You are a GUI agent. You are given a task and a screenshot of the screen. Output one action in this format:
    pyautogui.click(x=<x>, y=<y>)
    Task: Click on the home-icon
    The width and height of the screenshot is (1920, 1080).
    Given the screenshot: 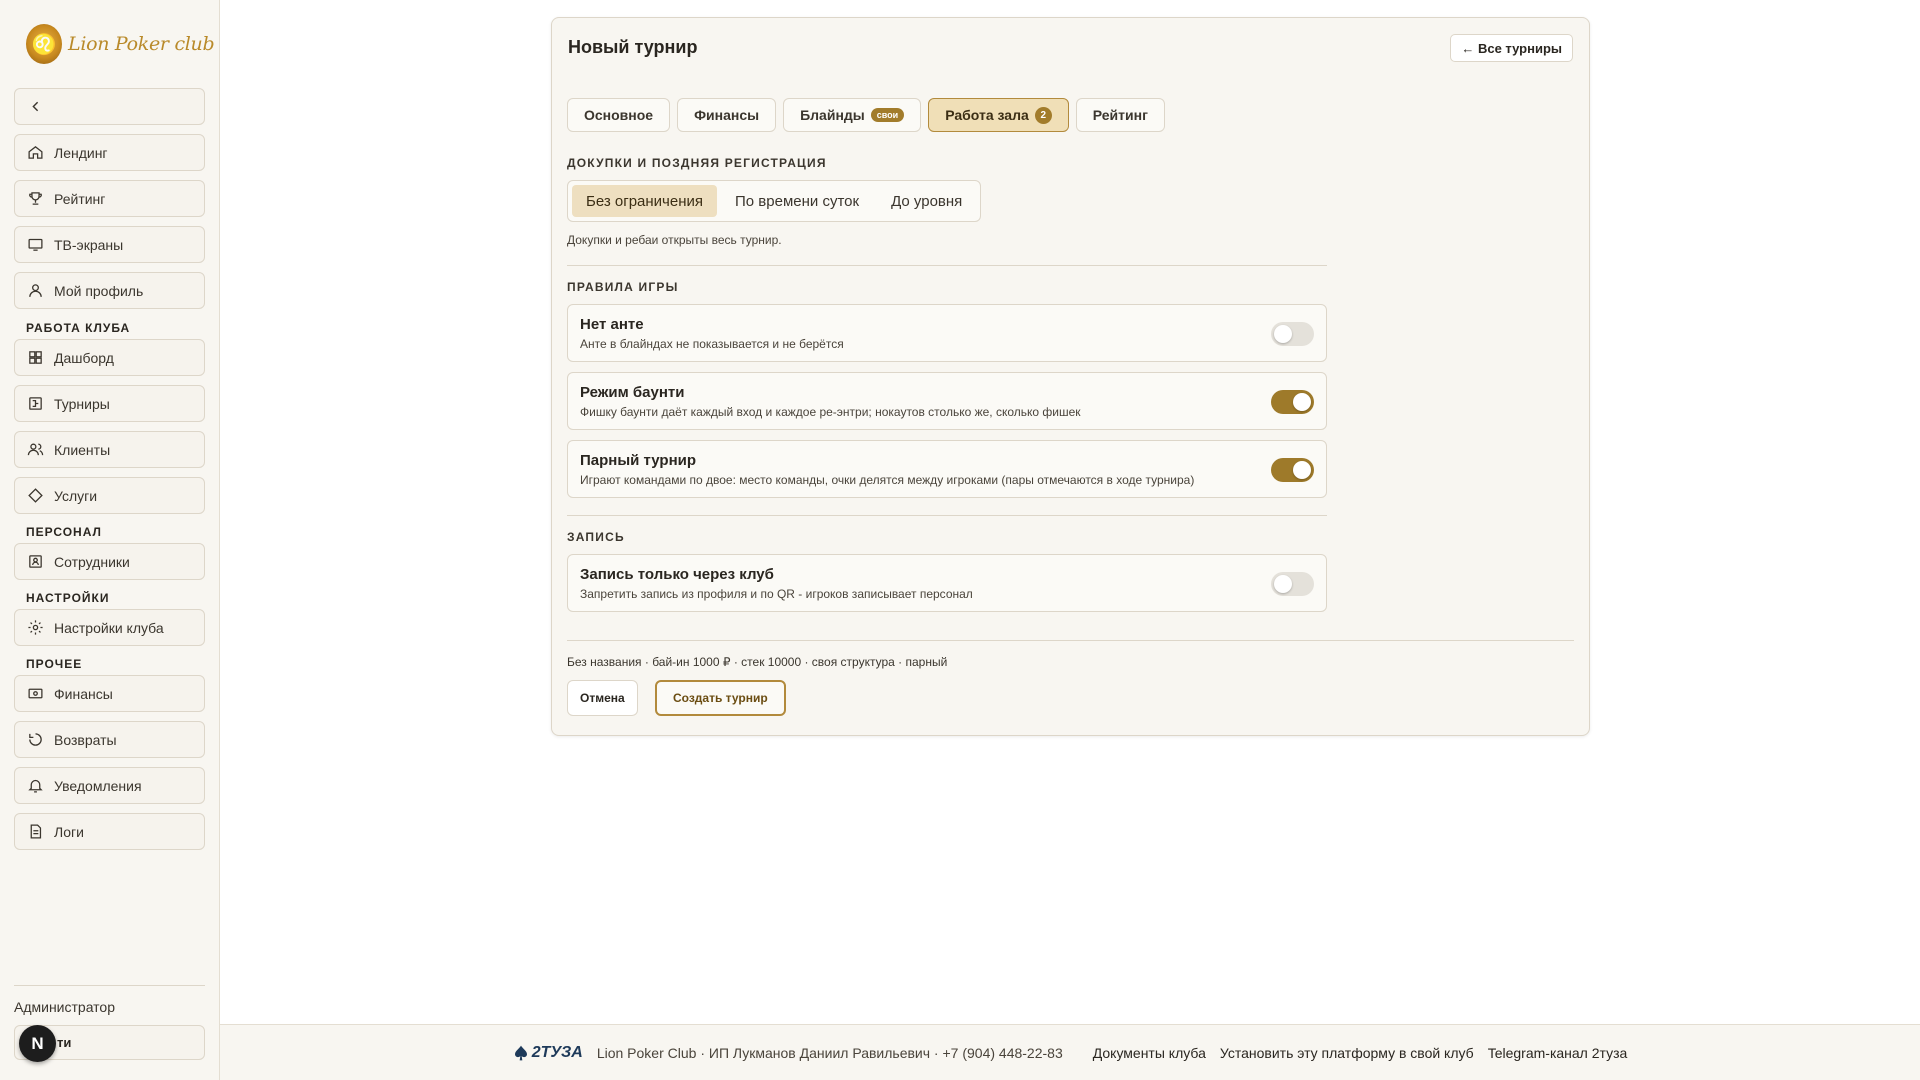 What is the action you would take?
    pyautogui.click(x=35, y=152)
    